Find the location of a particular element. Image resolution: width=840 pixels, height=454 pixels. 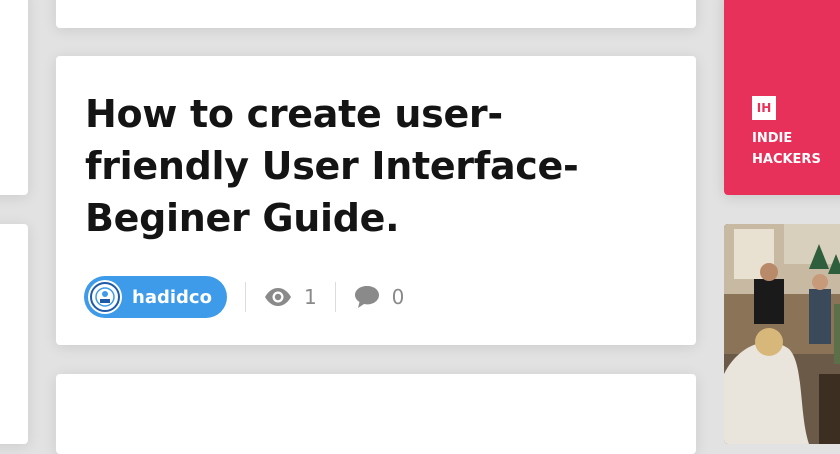

comment-icon is located at coordinates (366, 297).